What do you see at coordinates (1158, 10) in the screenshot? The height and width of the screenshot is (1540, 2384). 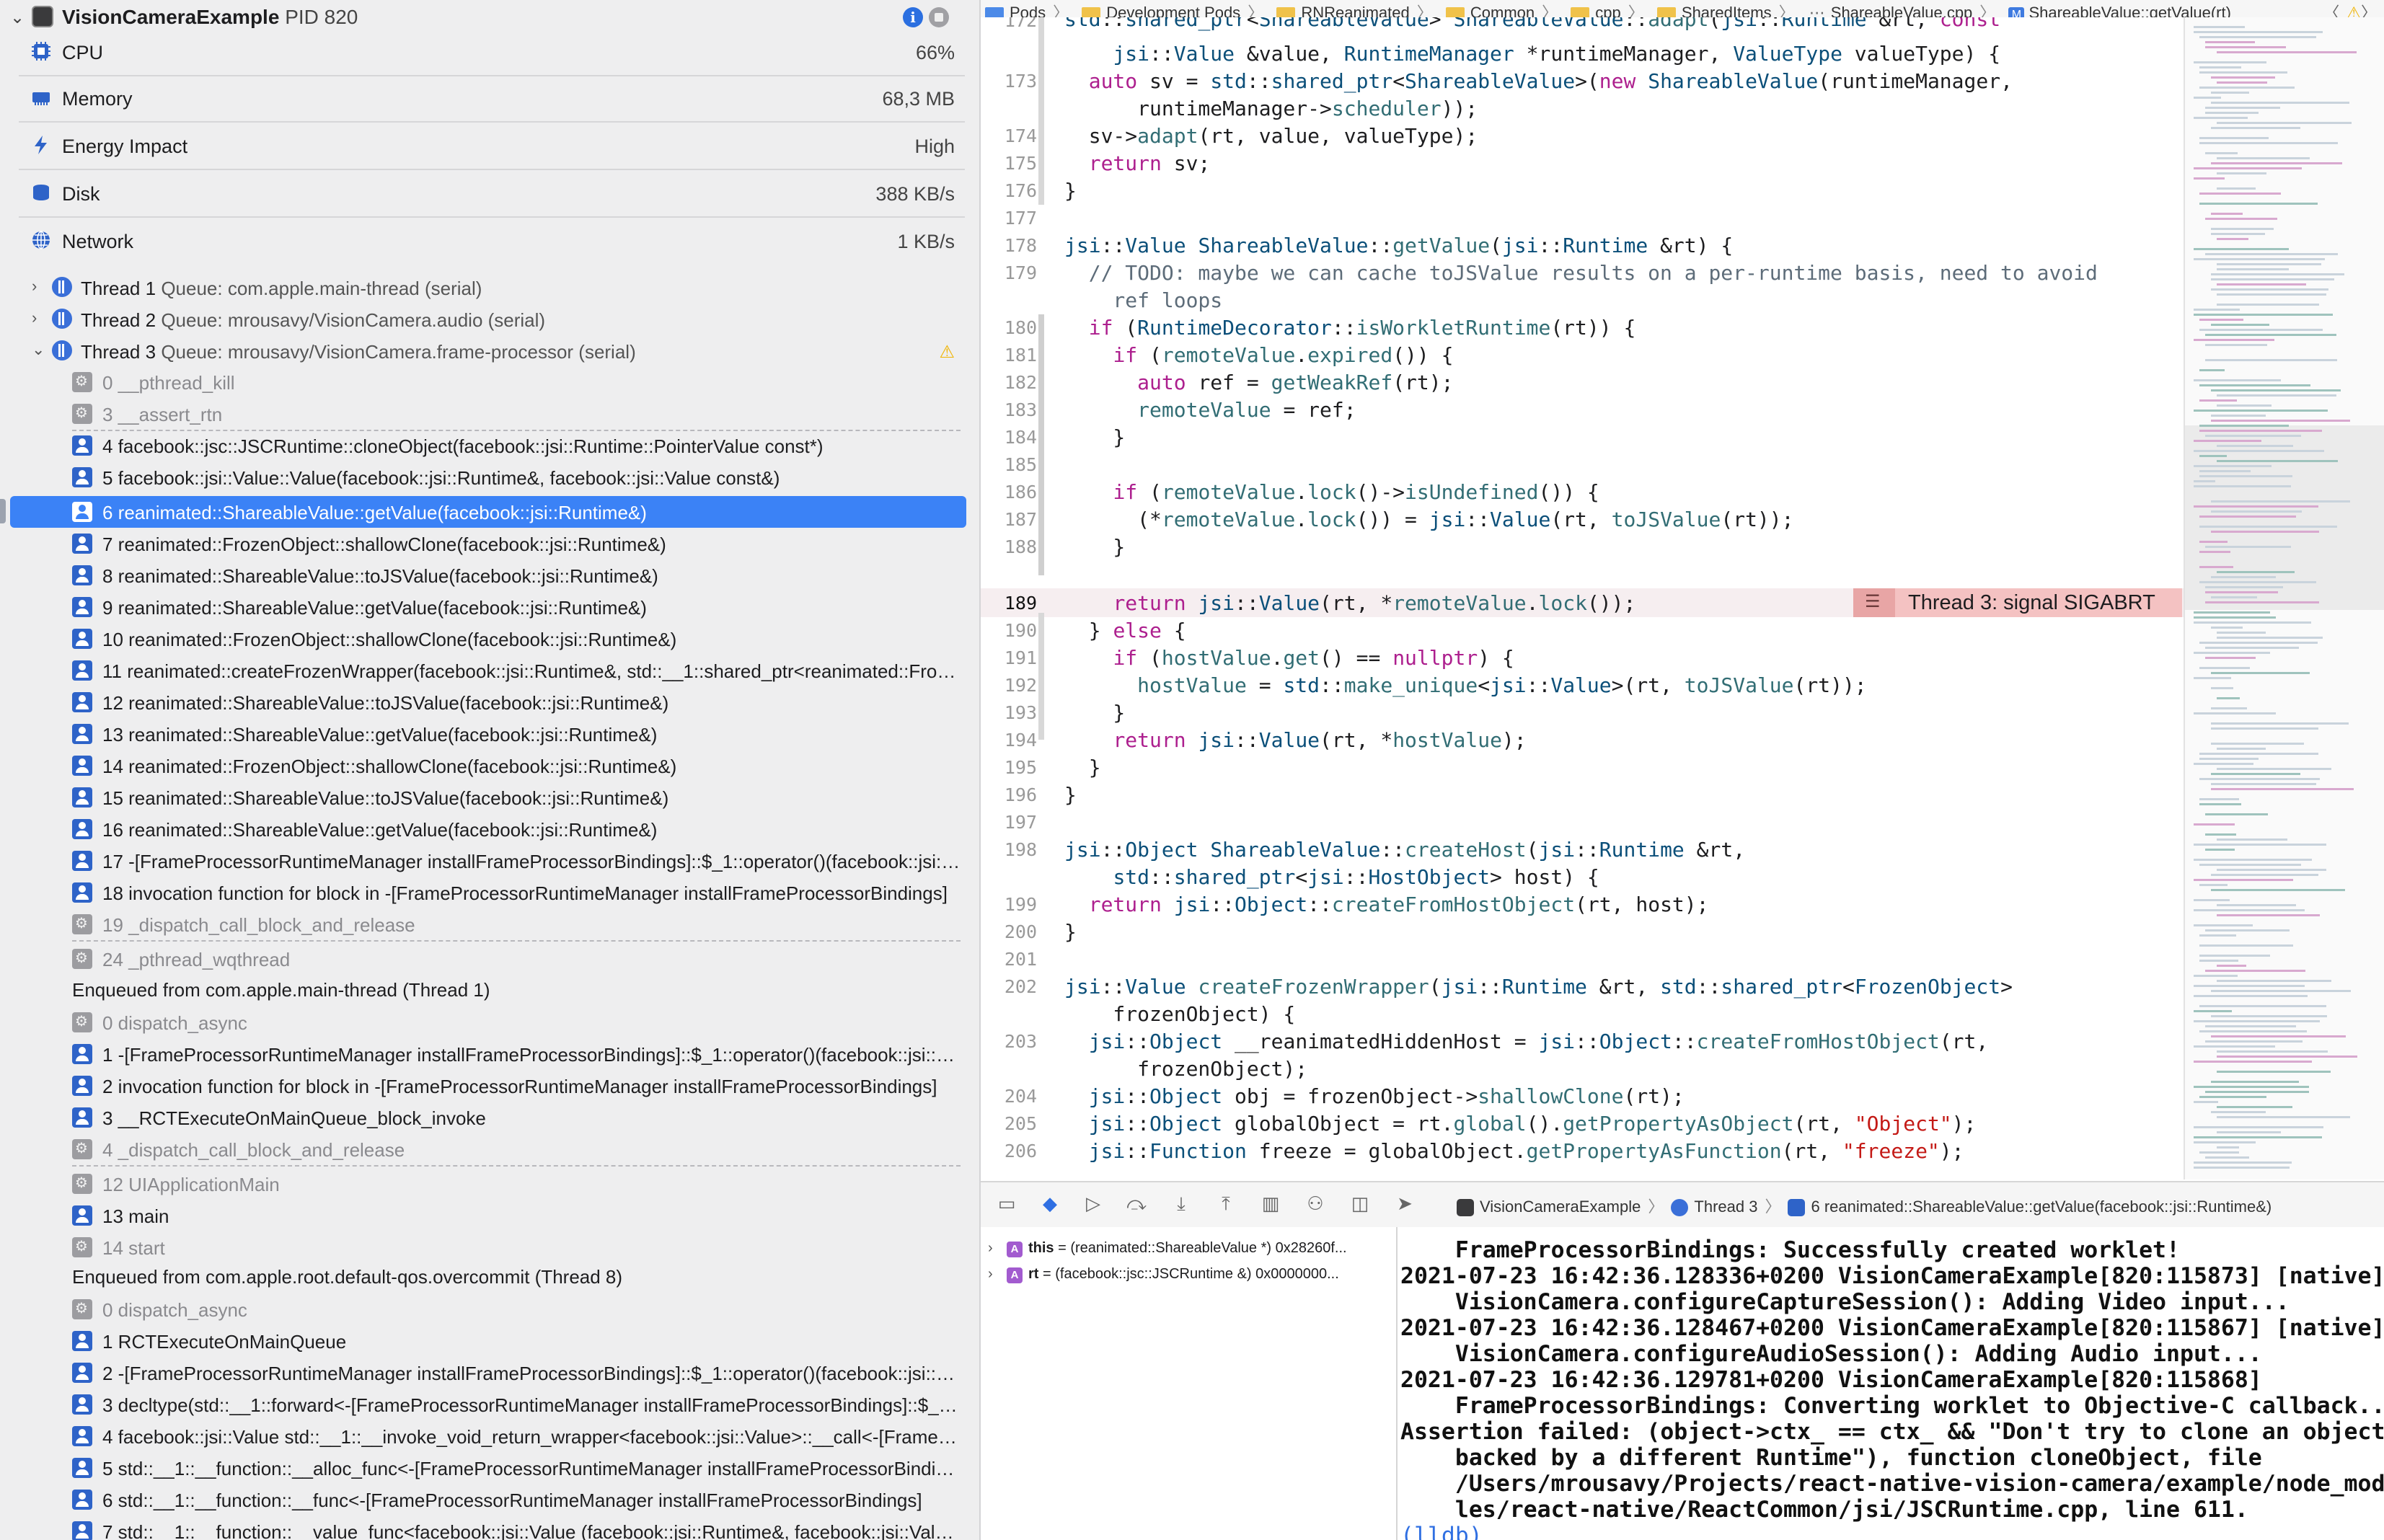 I see `breadcrumb-development-pods: Development Pods` at bounding box center [1158, 10].